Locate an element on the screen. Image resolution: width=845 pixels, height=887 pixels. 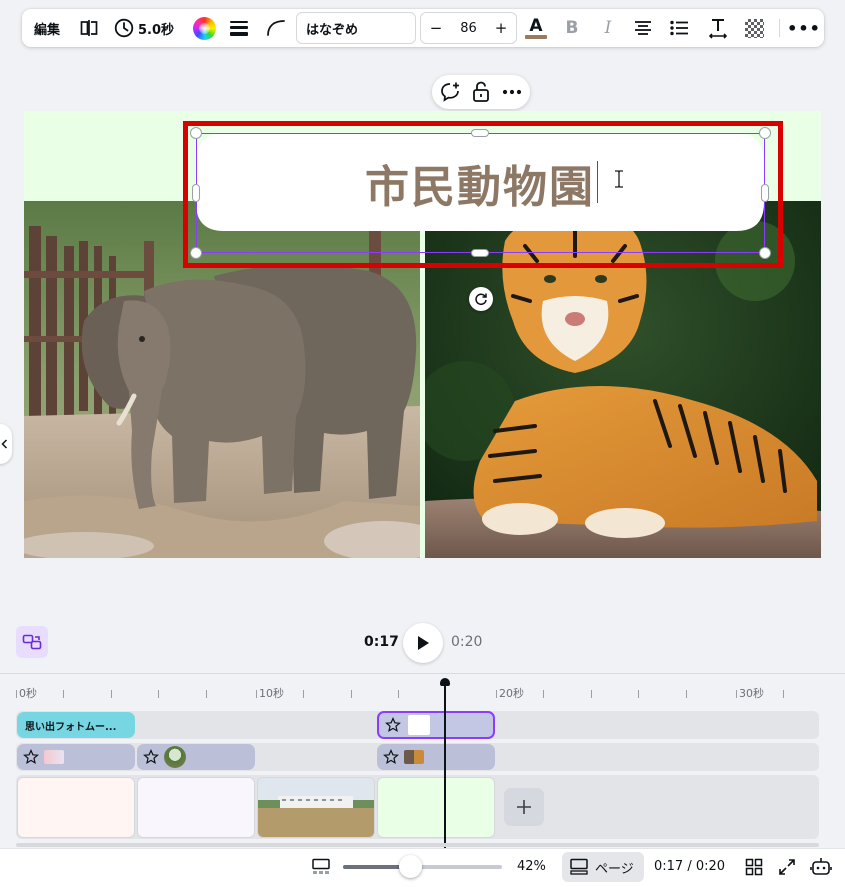
corner-rounding-button is located at coordinates (276, 28).